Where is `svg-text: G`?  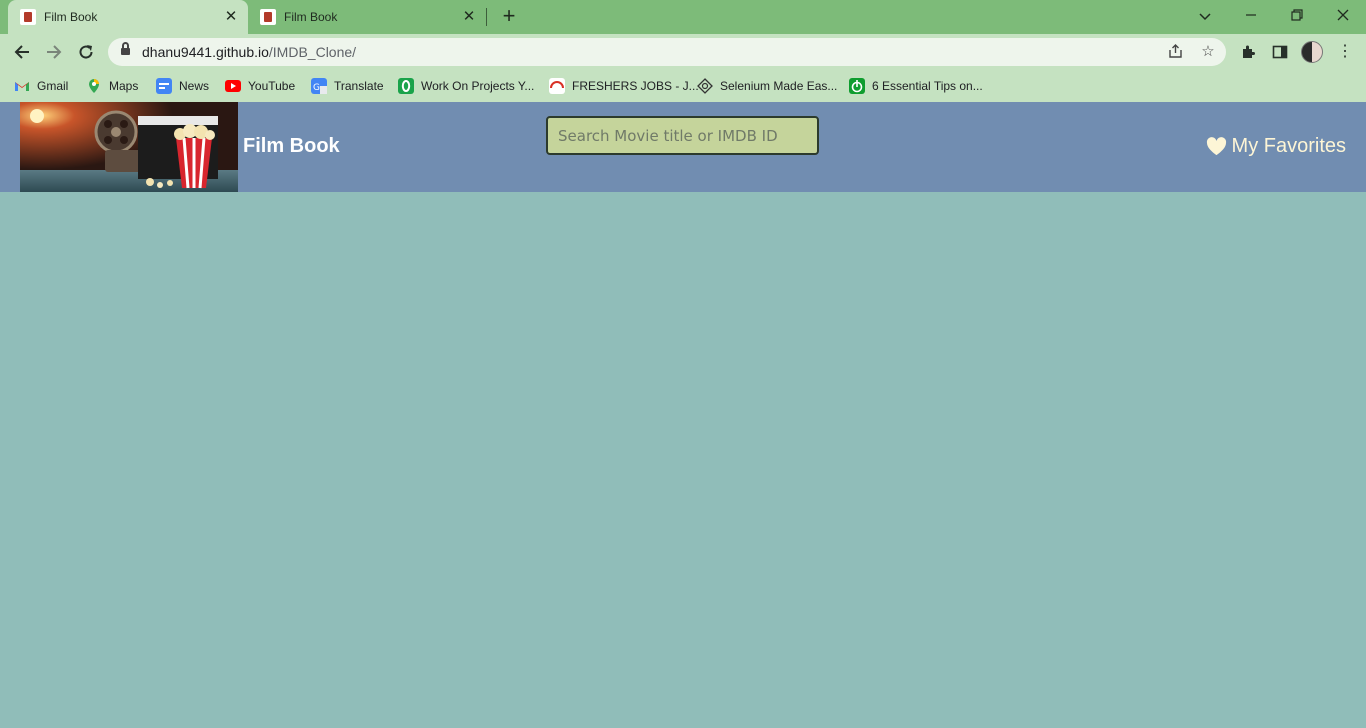
svg-text: G is located at coordinates (316, 88).